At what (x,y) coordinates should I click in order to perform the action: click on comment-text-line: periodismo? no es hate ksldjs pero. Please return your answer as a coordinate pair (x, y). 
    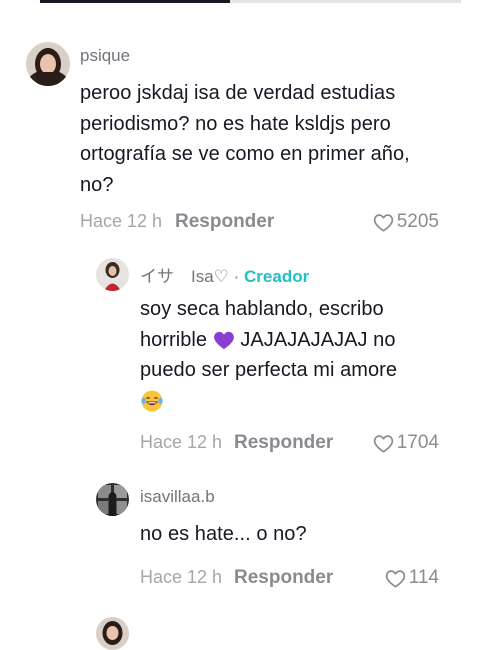
    Looking at the image, I should click on (235, 123).